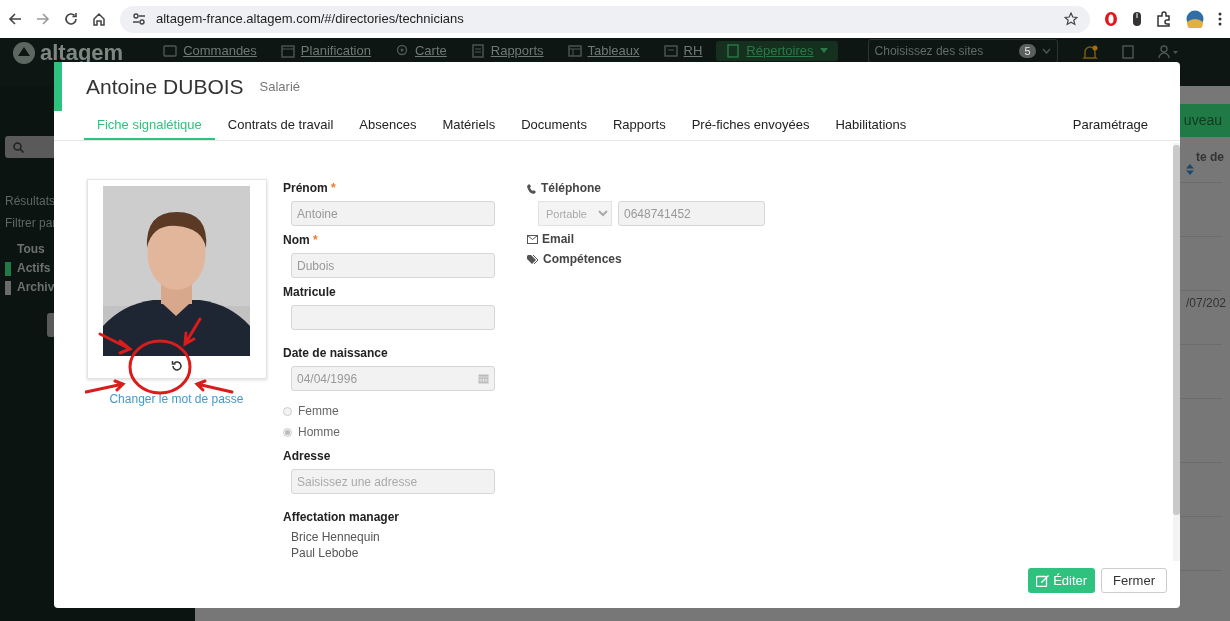 The image size is (1230, 621). Describe the element at coordinates (1210, 157) in the screenshot. I see `column-header: te de` at that location.